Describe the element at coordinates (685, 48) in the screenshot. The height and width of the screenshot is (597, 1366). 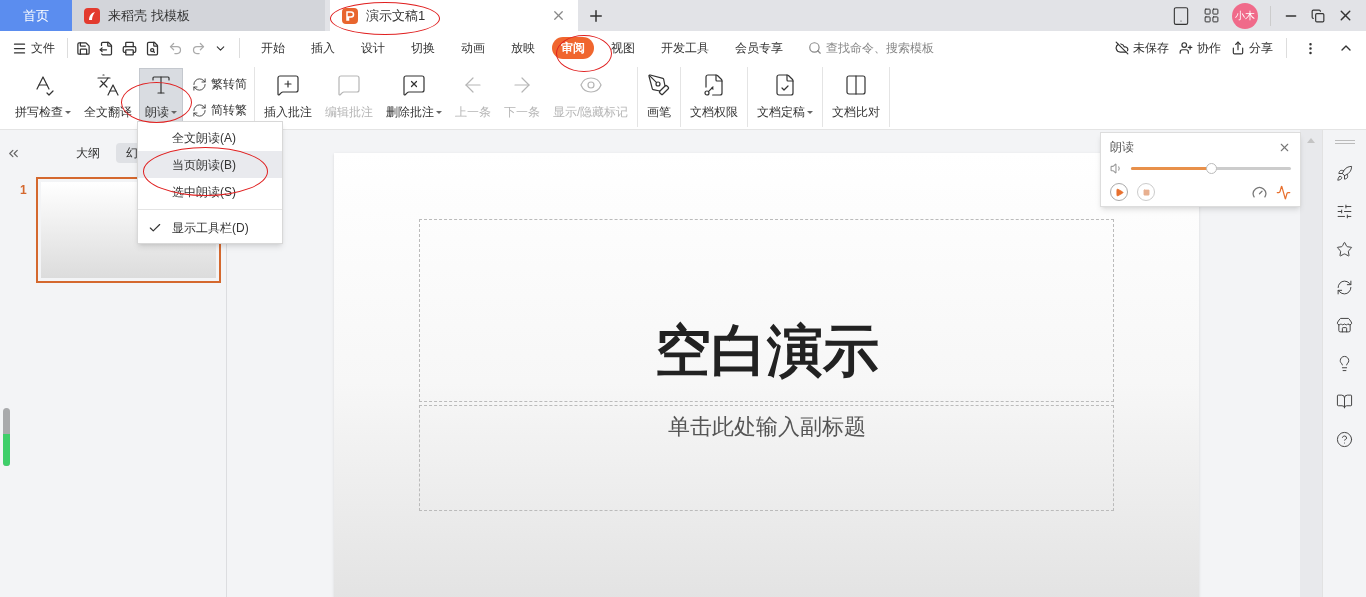
I see `ribbon-tab: 开发工具` at that location.